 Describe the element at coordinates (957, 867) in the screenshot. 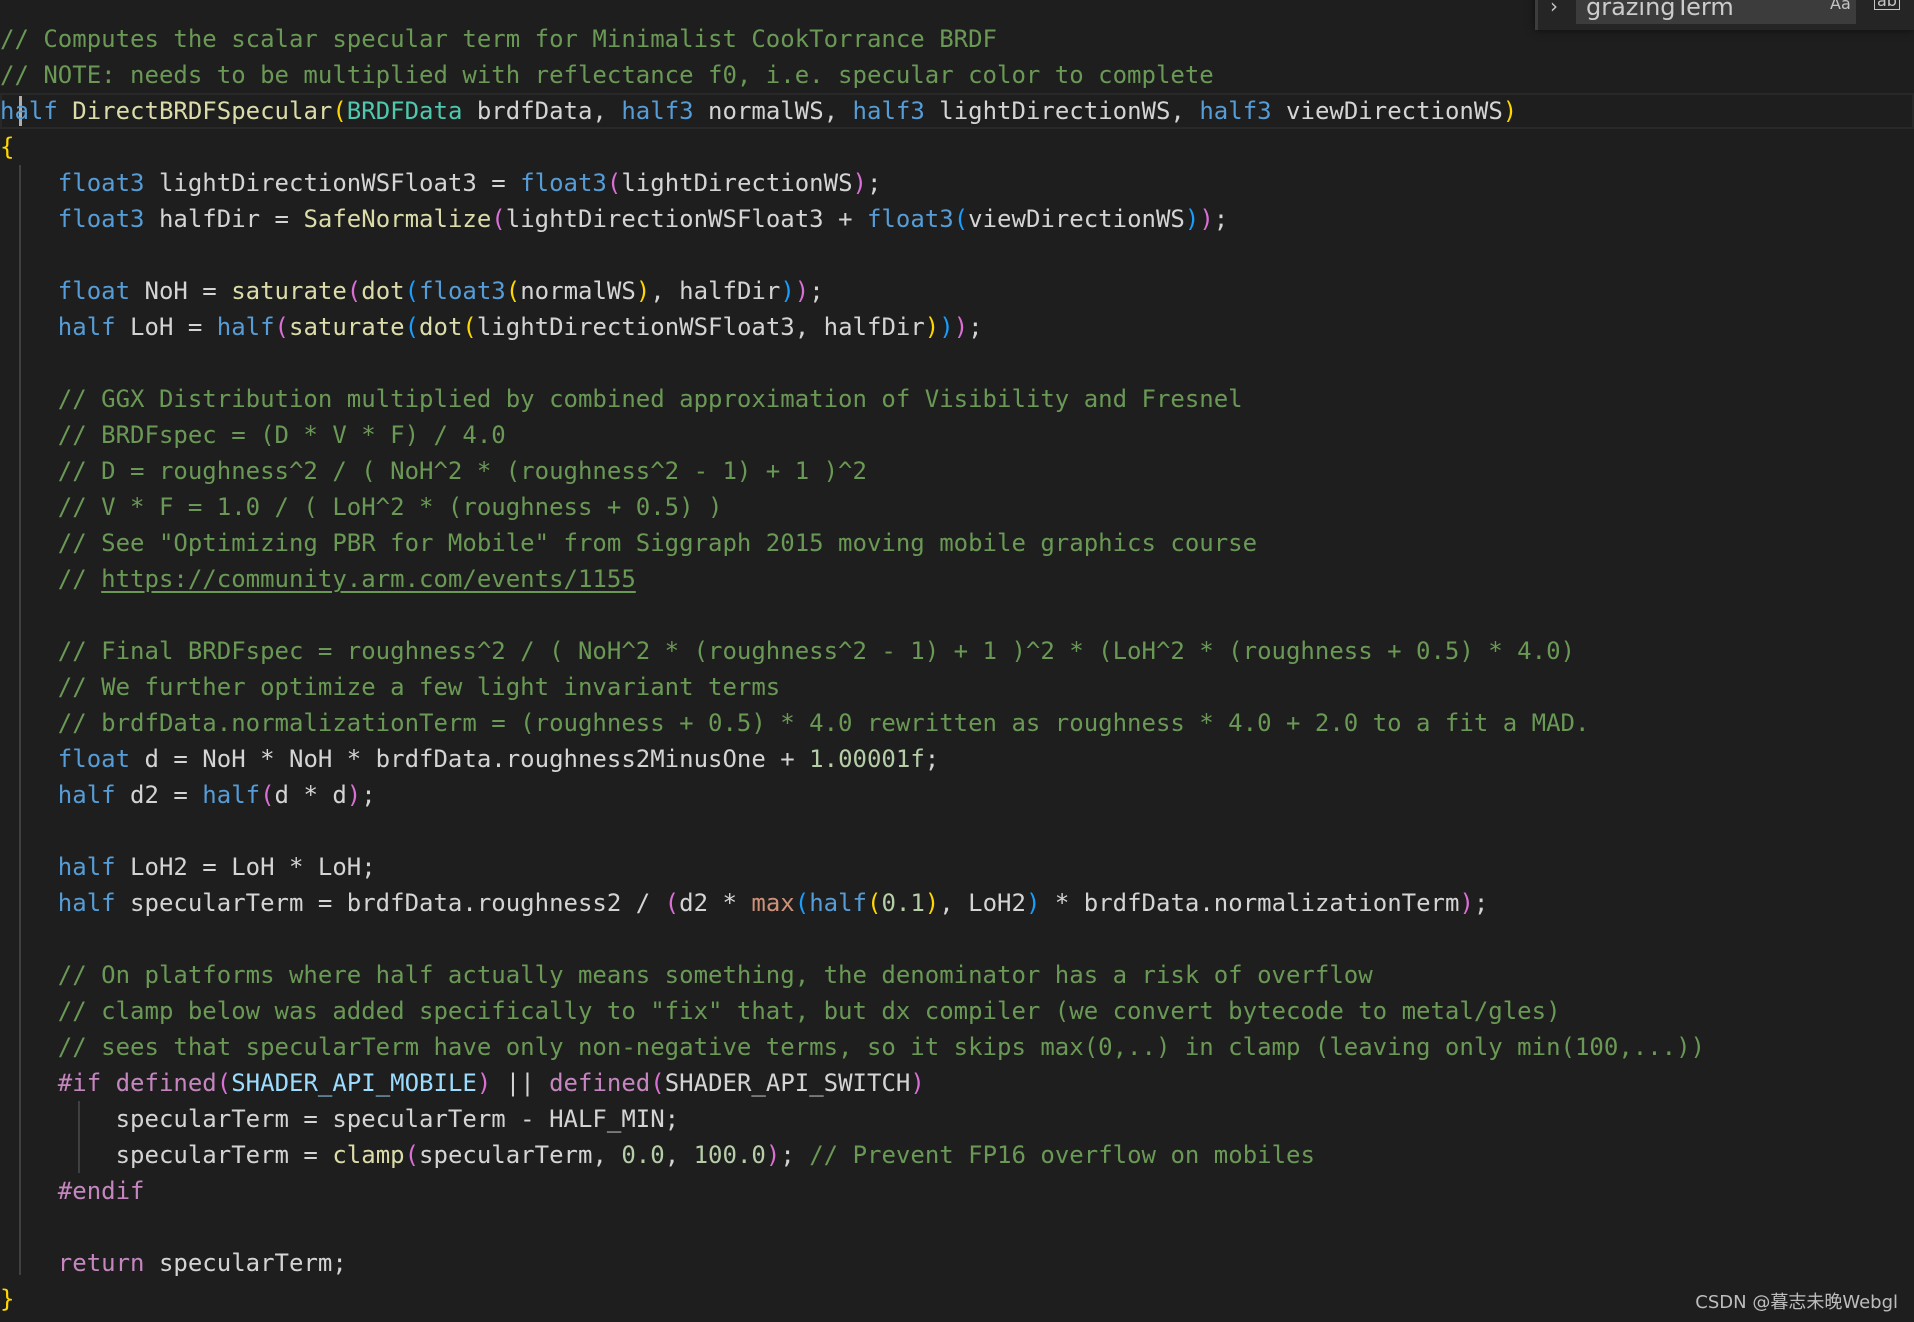

I see `code-line: half LoH2 = LoH * LoH;` at that location.